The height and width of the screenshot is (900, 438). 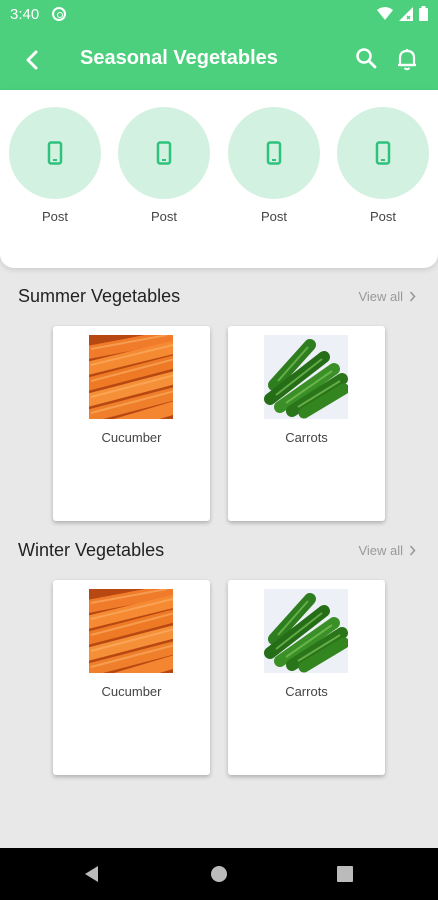 I want to click on status-bar: 3:40, so click(x=219, y=15).